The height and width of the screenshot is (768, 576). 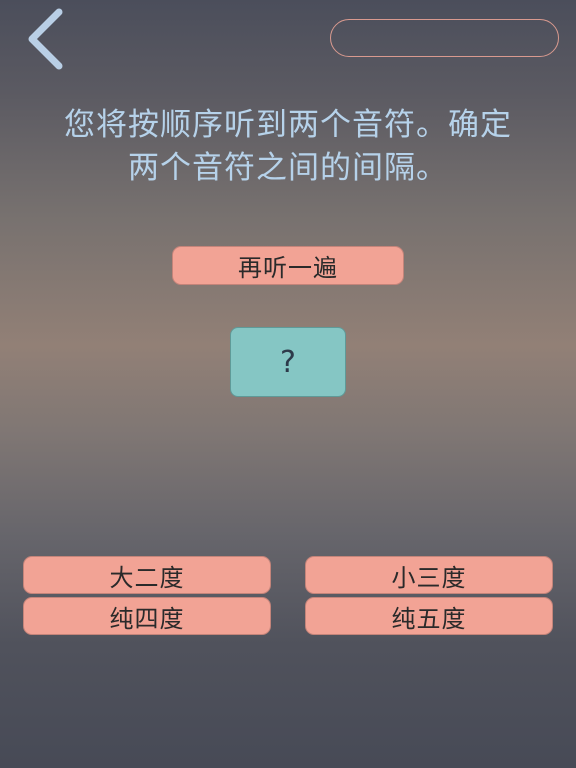 I want to click on answer-button-major-second: 大二度, so click(x=147, y=575).